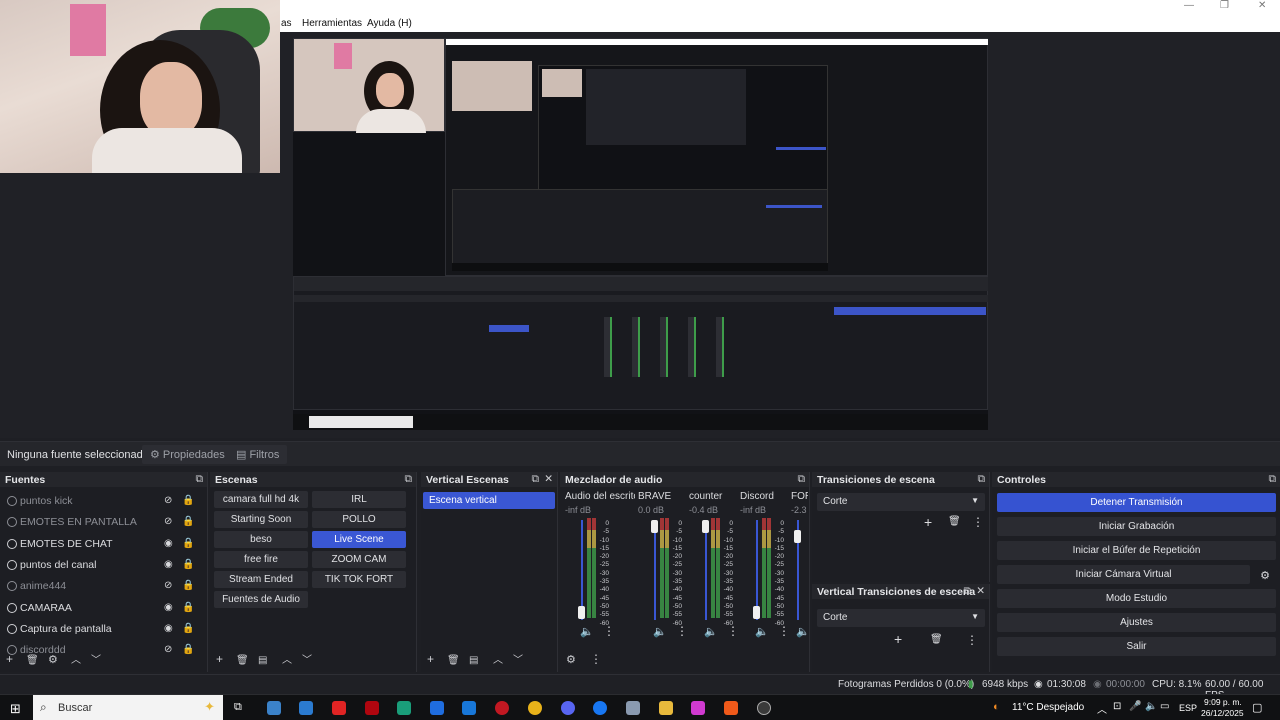 The width and height of the screenshot is (1280, 720). Describe the element at coordinates (258, 454) in the screenshot. I see `filters-button: ▤ Filtros` at that location.